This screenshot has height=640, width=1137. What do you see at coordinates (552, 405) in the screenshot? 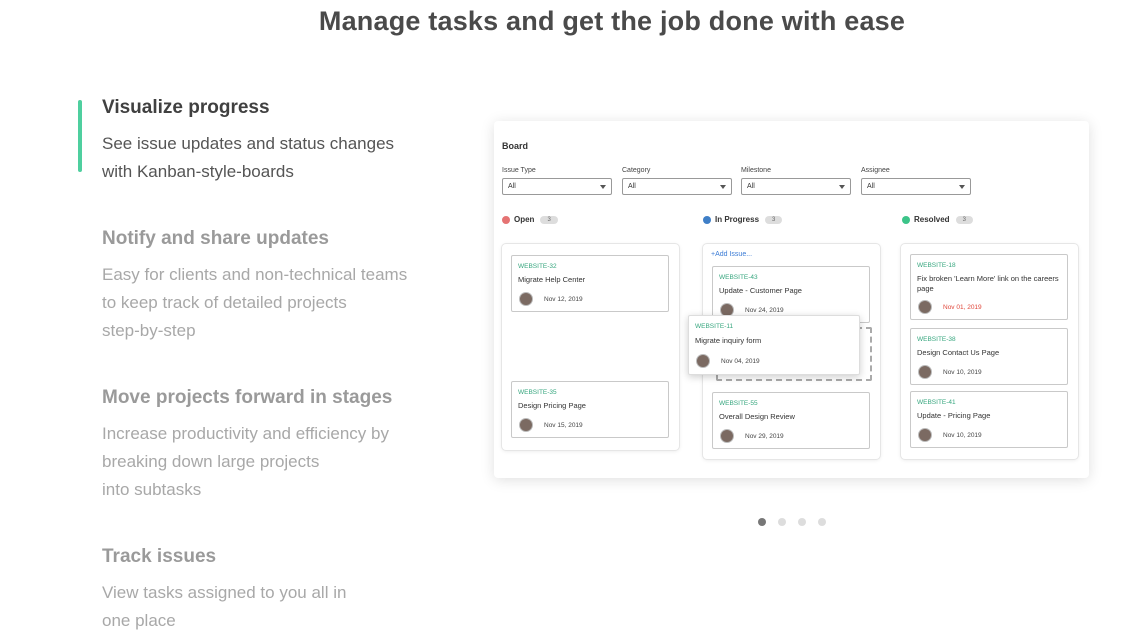
I see `issue-title: Design Pricing Page` at bounding box center [552, 405].